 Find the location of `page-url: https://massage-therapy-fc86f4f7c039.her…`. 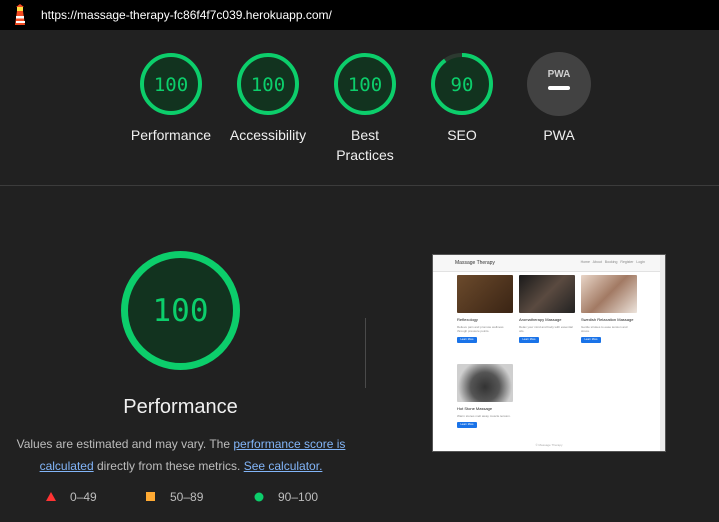

page-url: https://massage-therapy-fc86f4f7c039.her… is located at coordinates (186, 15).